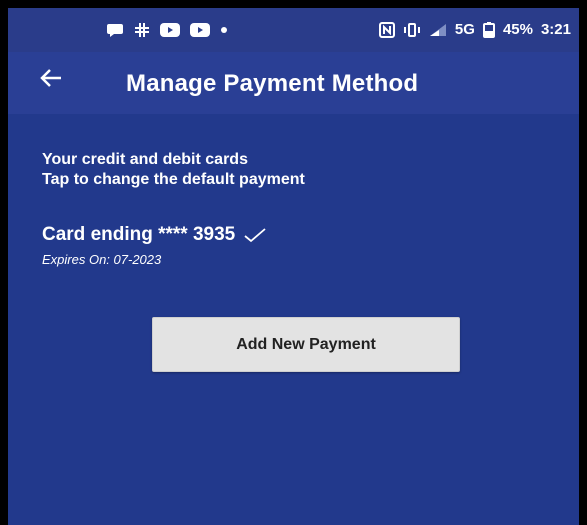 The height and width of the screenshot is (525, 587). I want to click on status-bar: 5G 45% 3:21, so click(293, 30).